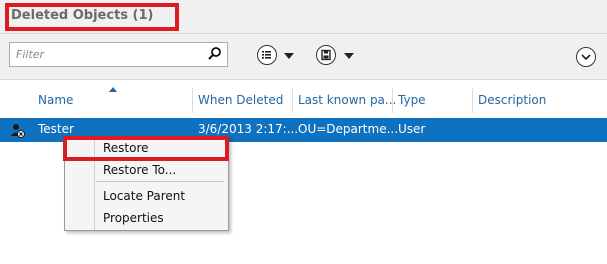 This screenshot has width=607, height=264. Describe the element at coordinates (160, 181) in the screenshot. I see `menu-separator` at that location.